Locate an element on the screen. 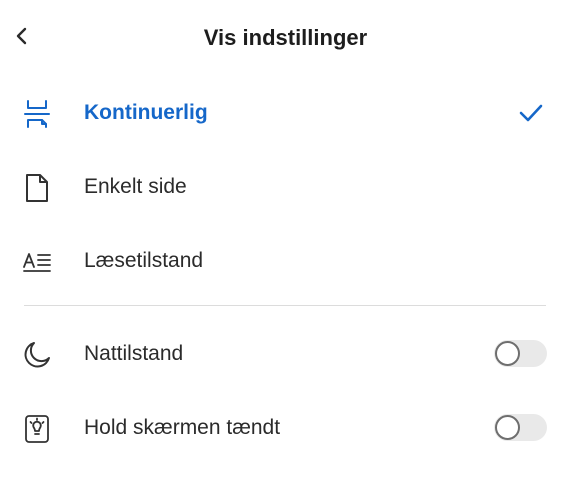 The width and height of the screenshot is (571, 487). page-title: Vis indstillinger is located at coordinates (285, 37).